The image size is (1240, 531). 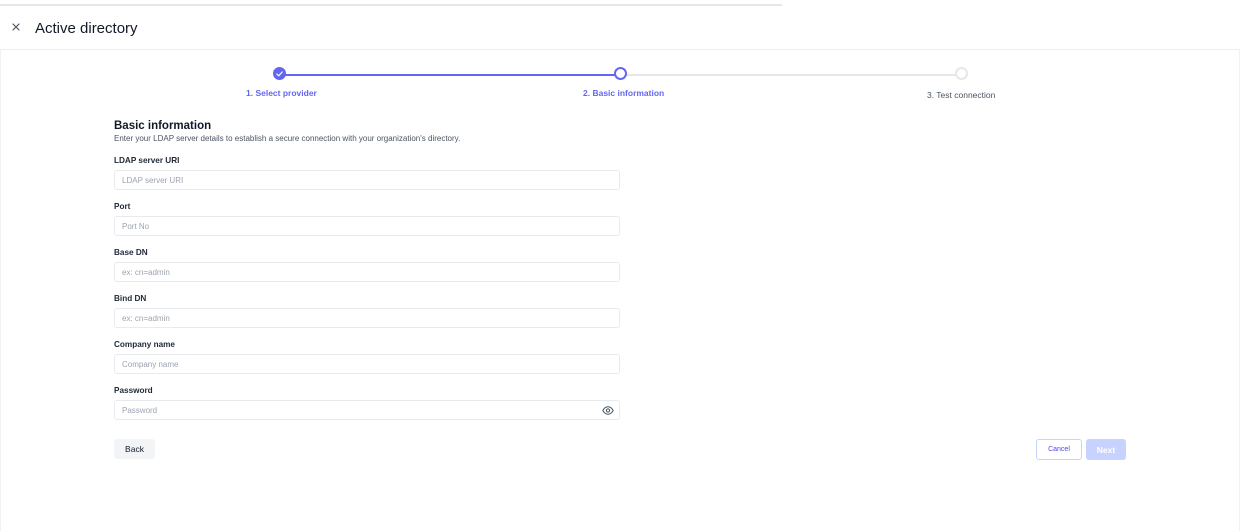 What do you see at coordinates (367, 180) in the screenshot?
I see `ldap-uri-input` at bounding box center [367, 180].